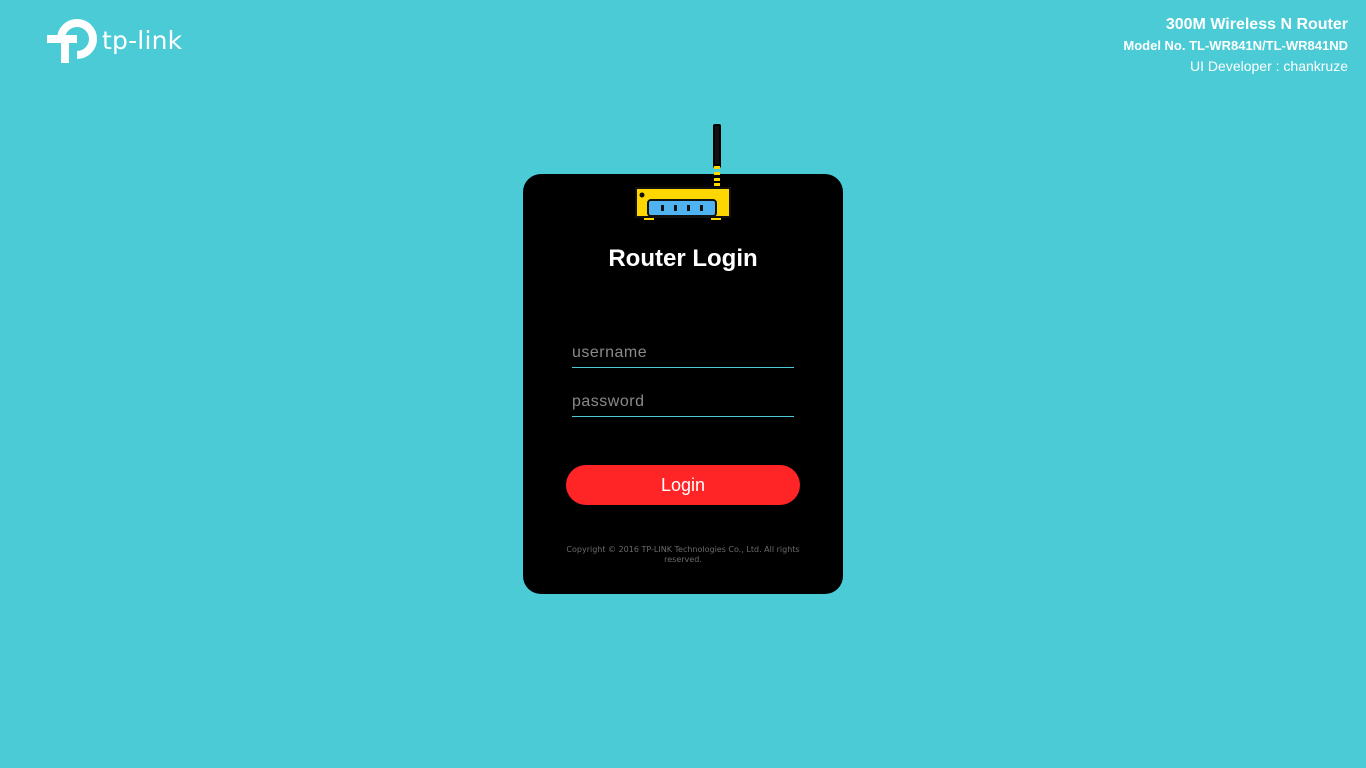 The image size is (1366, 768). Describe the element at coordinates (1269, 66) in the screenshot. I see `developer-credit: UI Developer : chankruze` at that location.